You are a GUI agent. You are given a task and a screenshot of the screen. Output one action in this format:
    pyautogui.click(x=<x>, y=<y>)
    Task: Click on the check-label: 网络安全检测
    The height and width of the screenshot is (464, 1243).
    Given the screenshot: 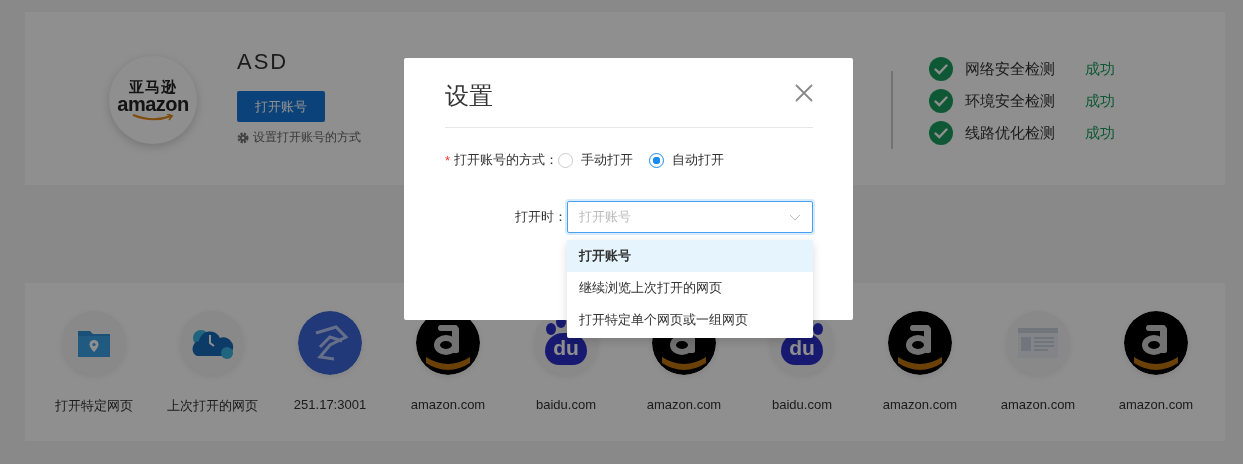 What is the action you would take?
    pyautogui.click(x=1010, y=69)
    